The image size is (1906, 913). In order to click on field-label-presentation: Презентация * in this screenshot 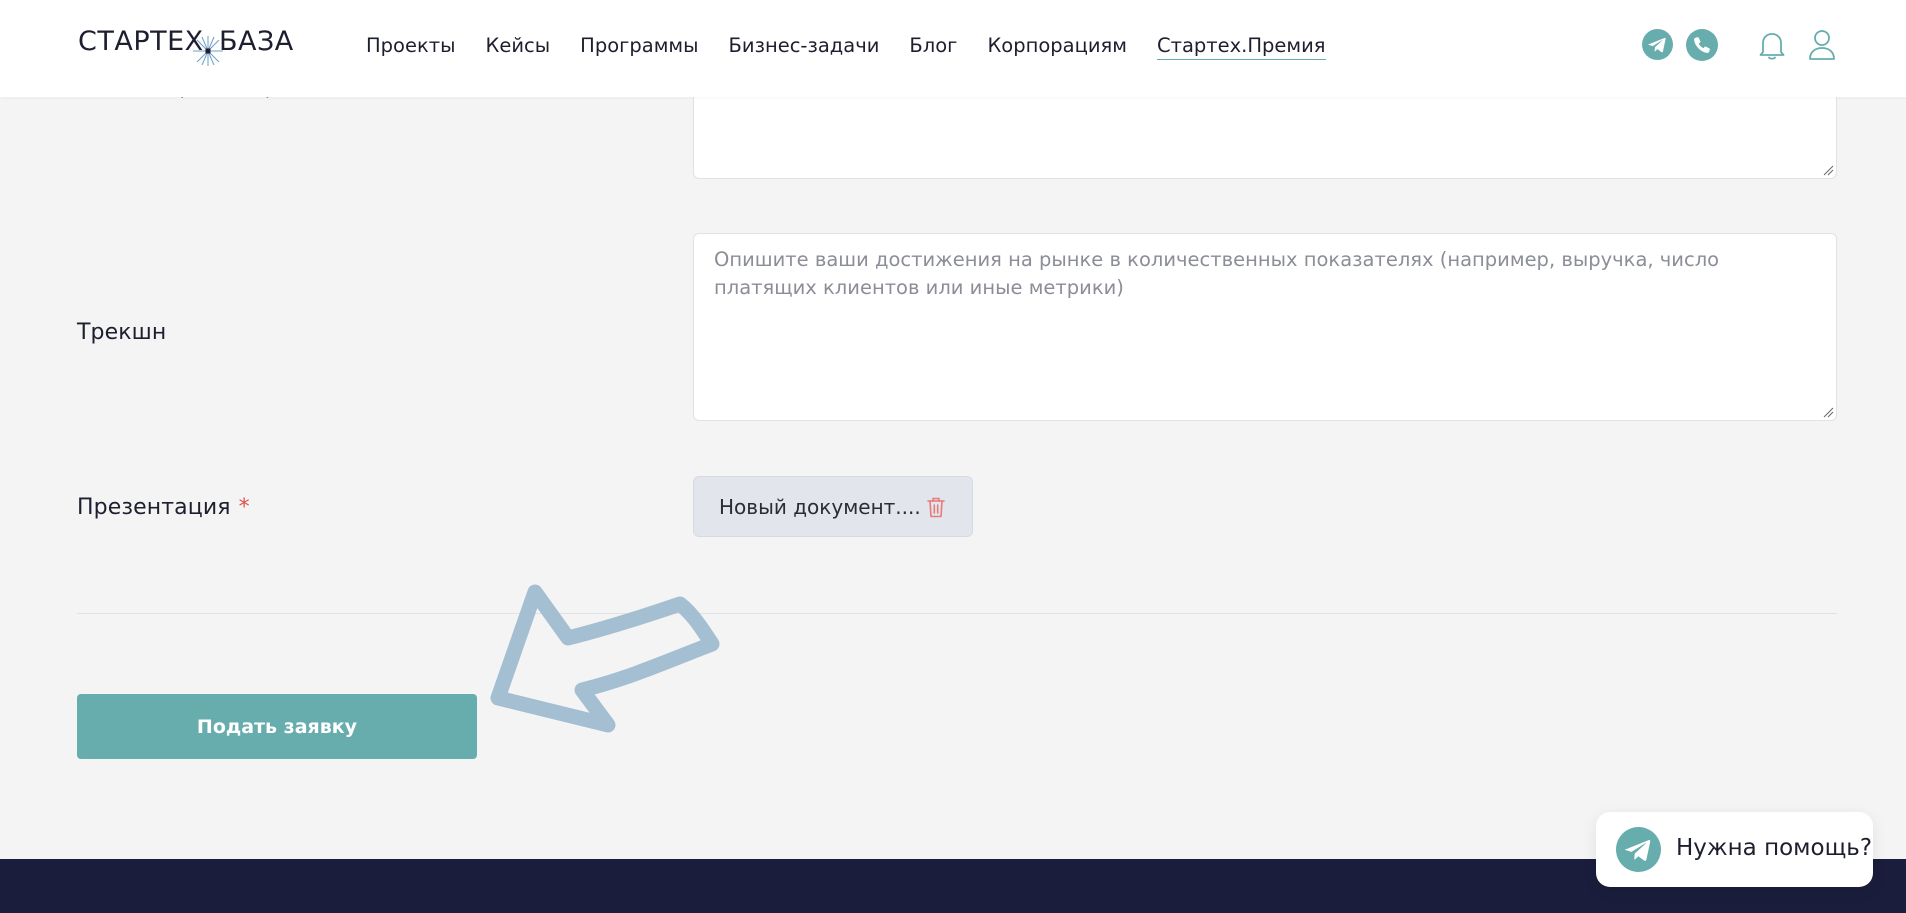, I will do `click(163, 507)`.